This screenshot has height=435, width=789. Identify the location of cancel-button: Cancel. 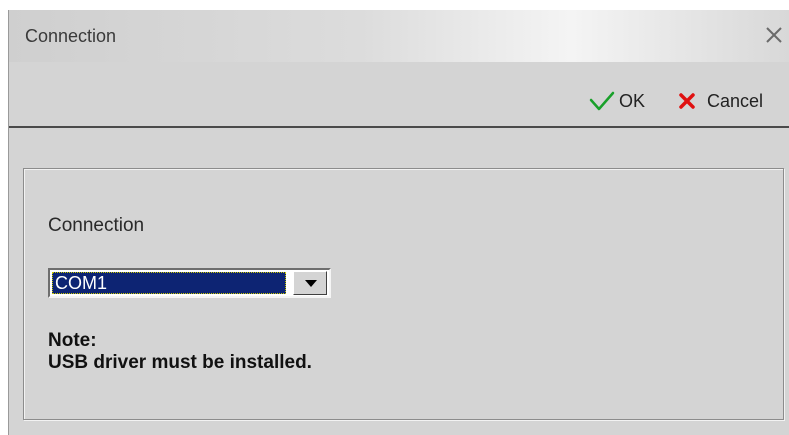
(720, 101).